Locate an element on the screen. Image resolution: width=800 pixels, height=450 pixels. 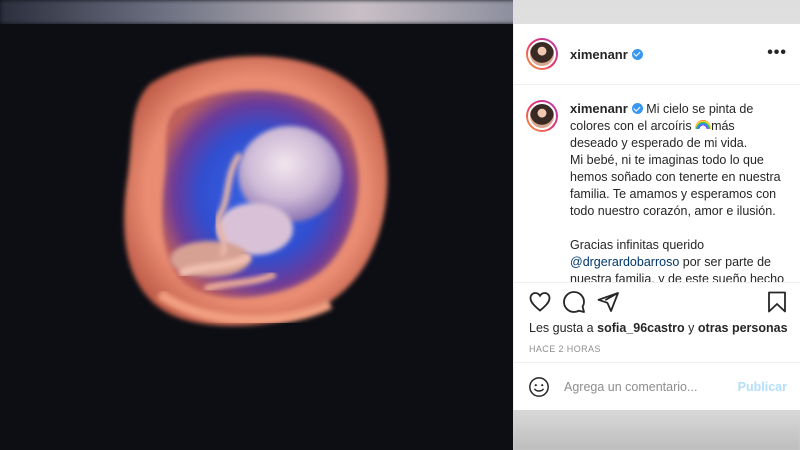
caption-avatar is located at coordinates (542, 116).